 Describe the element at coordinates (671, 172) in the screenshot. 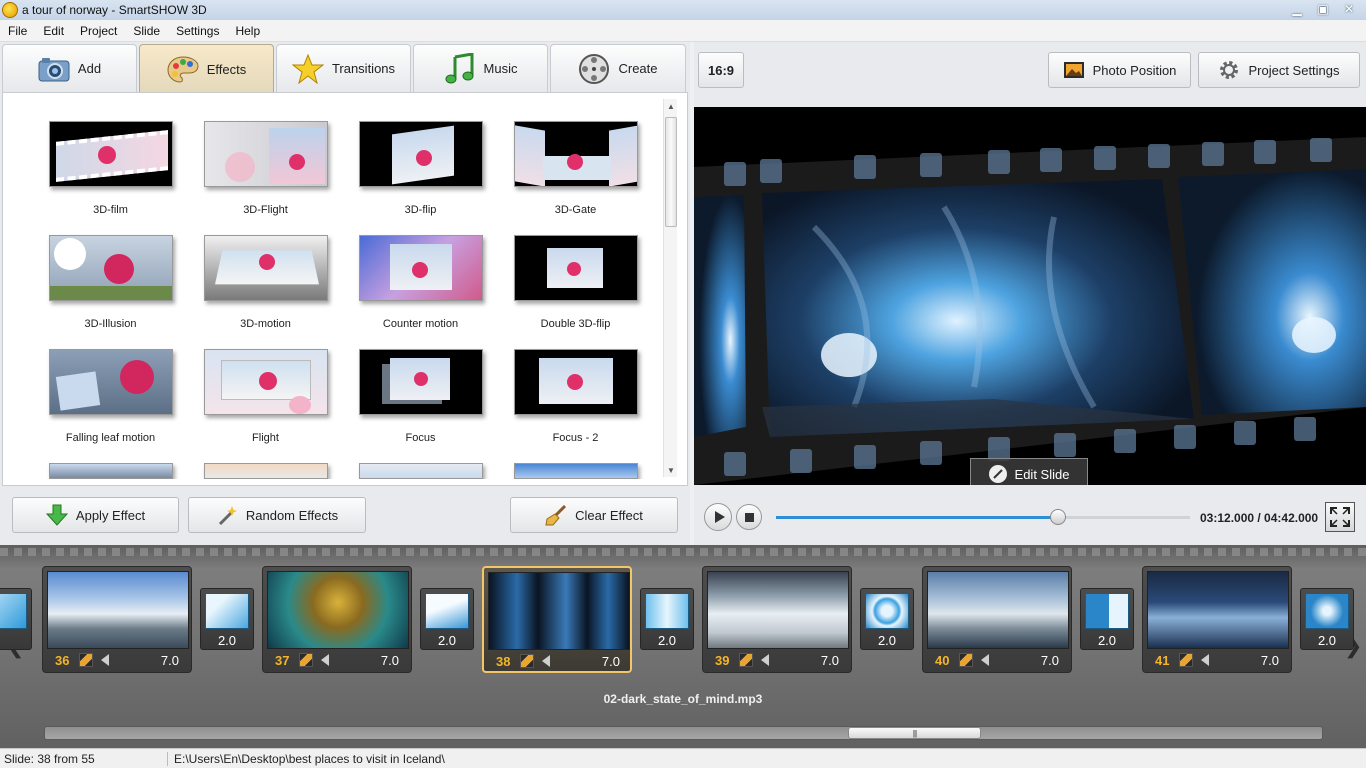

I see `scrollbar-thumb` at that location.